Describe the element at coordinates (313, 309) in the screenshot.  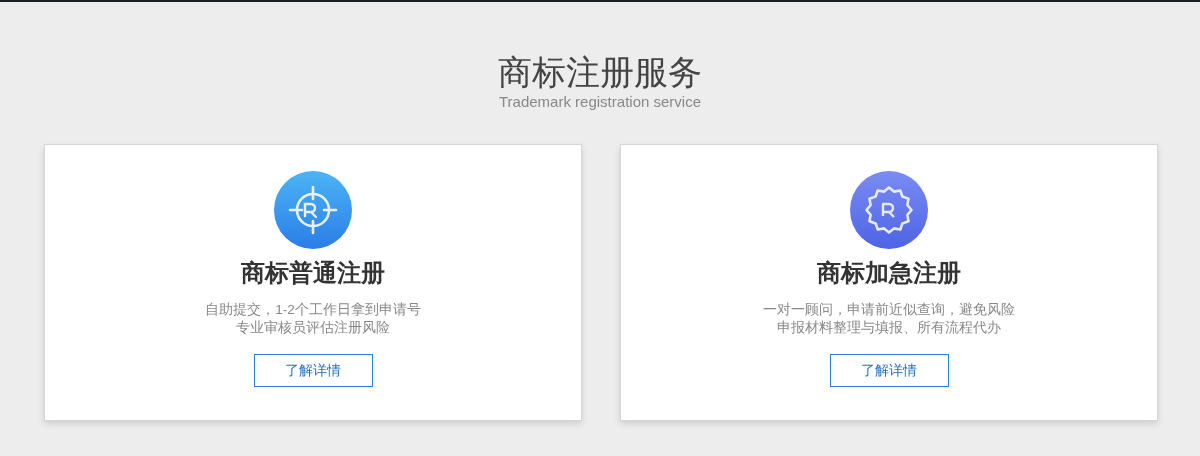
I see `card-description: 自助提交，1-2个工作日拿到申请号` at that location.